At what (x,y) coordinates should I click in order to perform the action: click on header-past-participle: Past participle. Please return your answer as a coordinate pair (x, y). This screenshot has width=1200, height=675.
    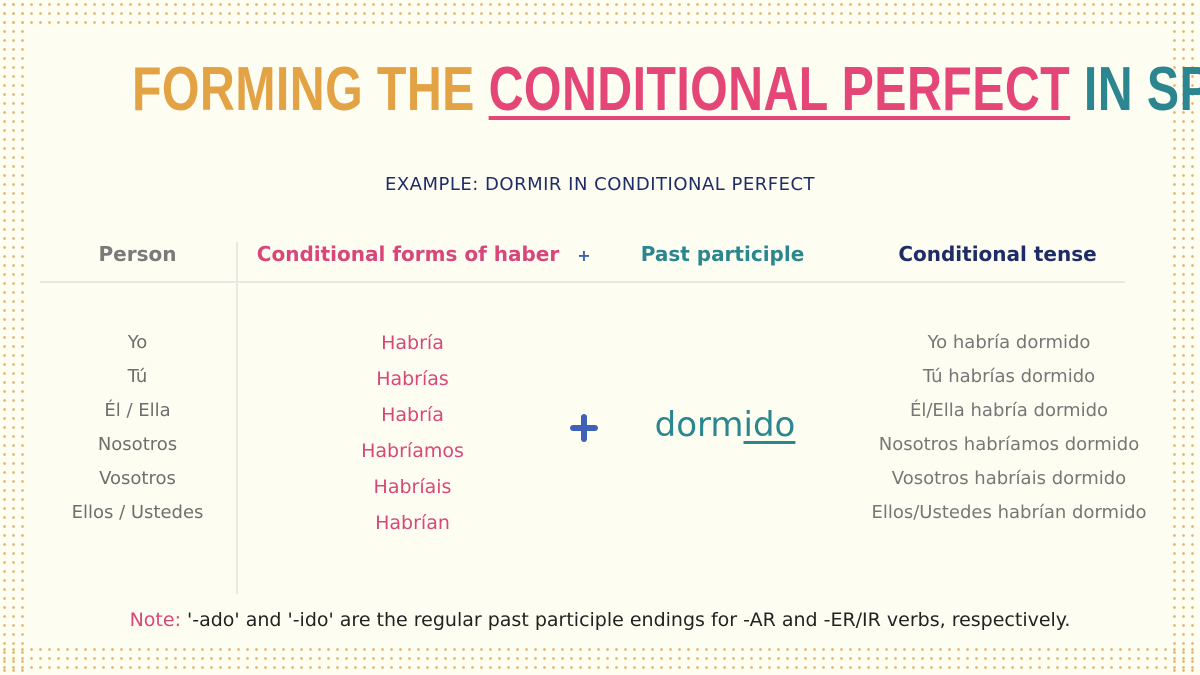
    Looking at the image, I should click on (722, 254).